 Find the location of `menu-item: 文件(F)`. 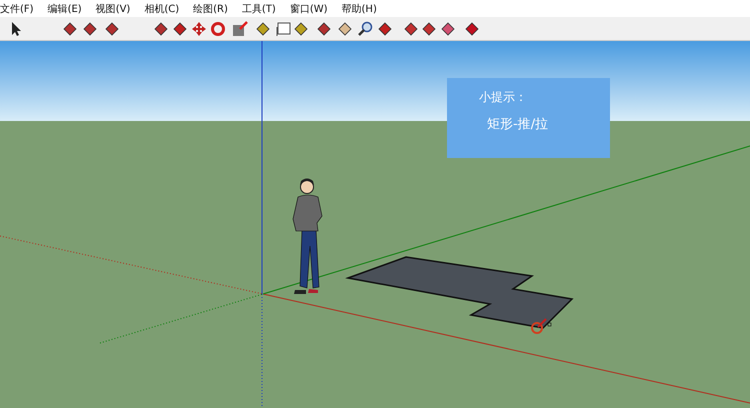

menu-item: 文件(F) is located at coordinates (17, 10).